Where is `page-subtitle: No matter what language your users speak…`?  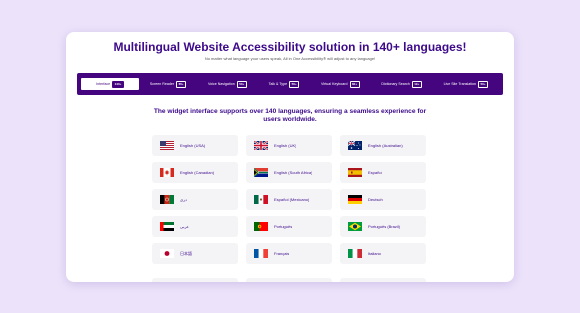
page-subtitle: No matter what language your users speak… is located at coordinates (290, 58).